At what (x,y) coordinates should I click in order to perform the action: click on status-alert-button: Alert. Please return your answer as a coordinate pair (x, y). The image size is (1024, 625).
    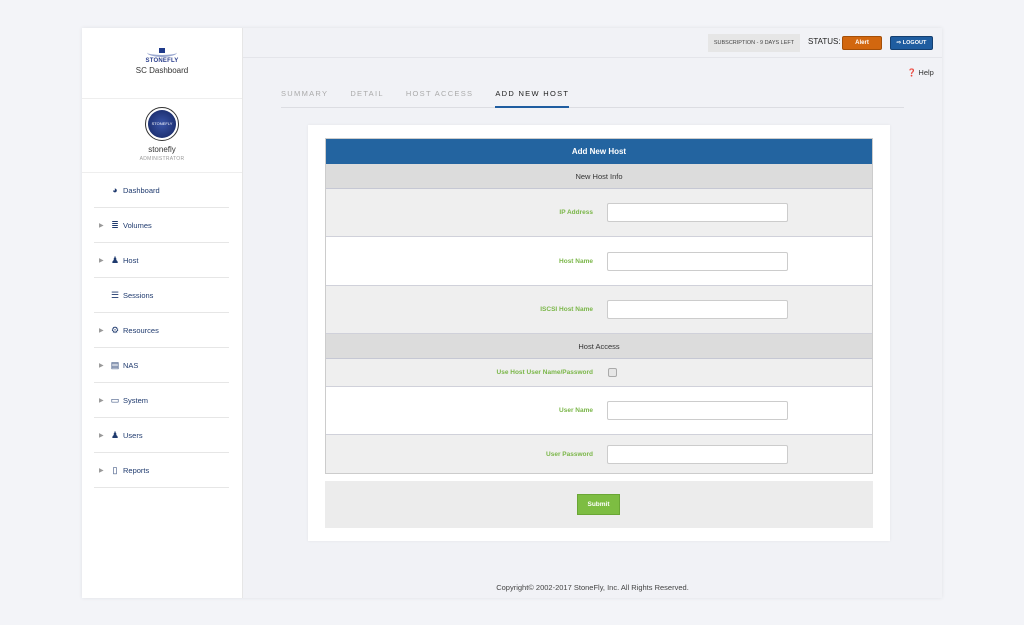
    Looking at the image, I should click on (862, 43).